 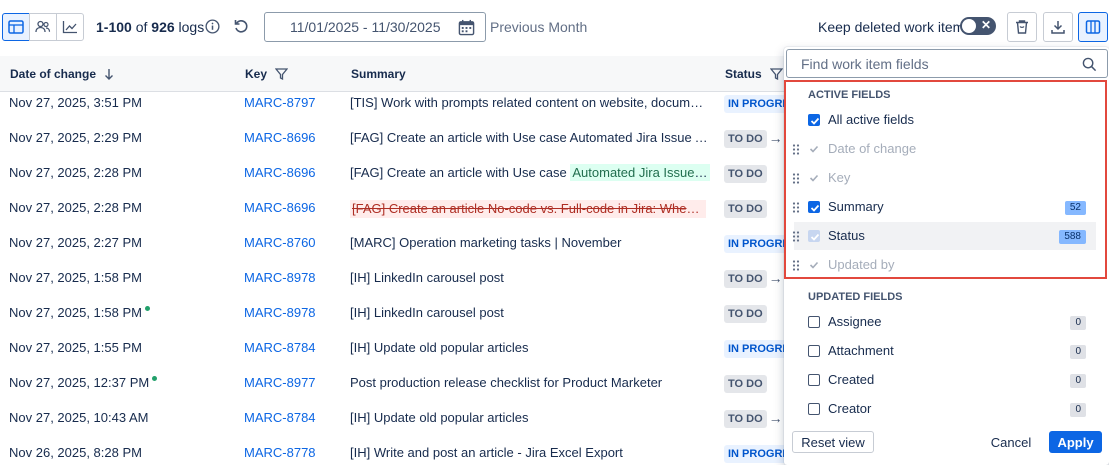 I want to click on key-cell: MARC-8760, so click(x=289, y=242).